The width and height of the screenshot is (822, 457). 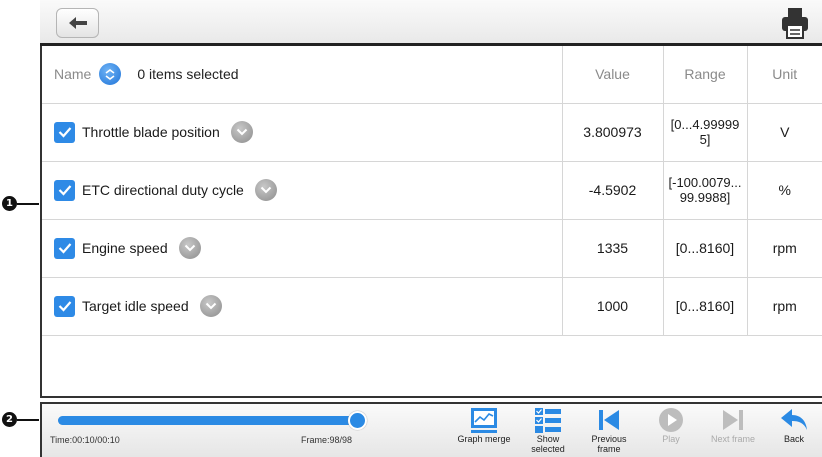 What do you see at coordinates (784, 75) in the screenshot?
I see `header-unit: Unit` at bounding box center [784, 75].